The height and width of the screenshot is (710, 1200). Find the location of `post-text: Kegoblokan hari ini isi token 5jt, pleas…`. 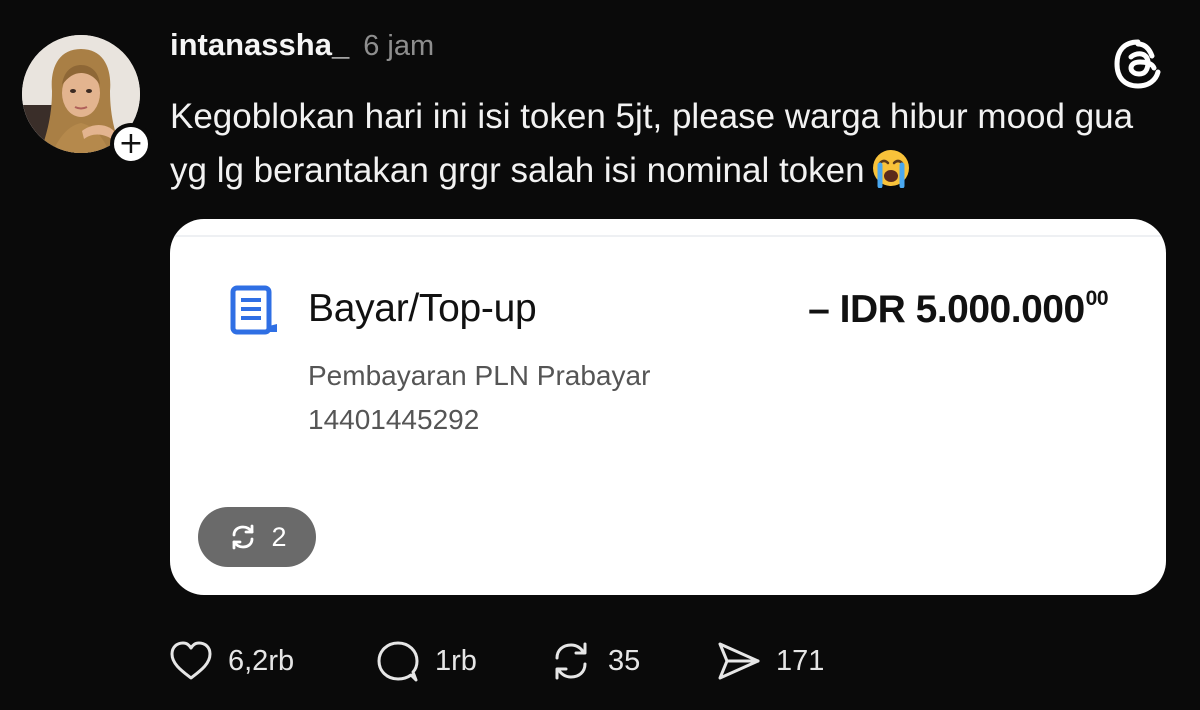

post-text: Kegoblokan hari ini isi token 5jt, pleas… is located at coordinates (670, 144).